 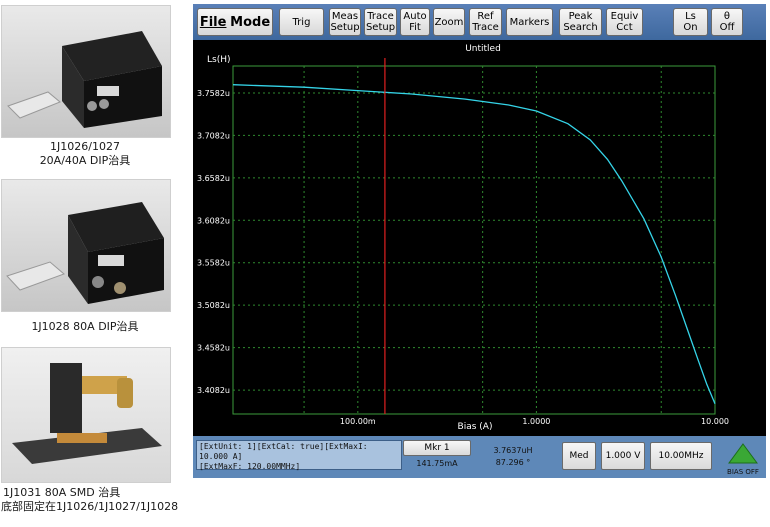 What do you see at coordinates (475, 427) in the screenshot?
I see `x-axis-label: Bias (A)` at bounding box center [475, 427].